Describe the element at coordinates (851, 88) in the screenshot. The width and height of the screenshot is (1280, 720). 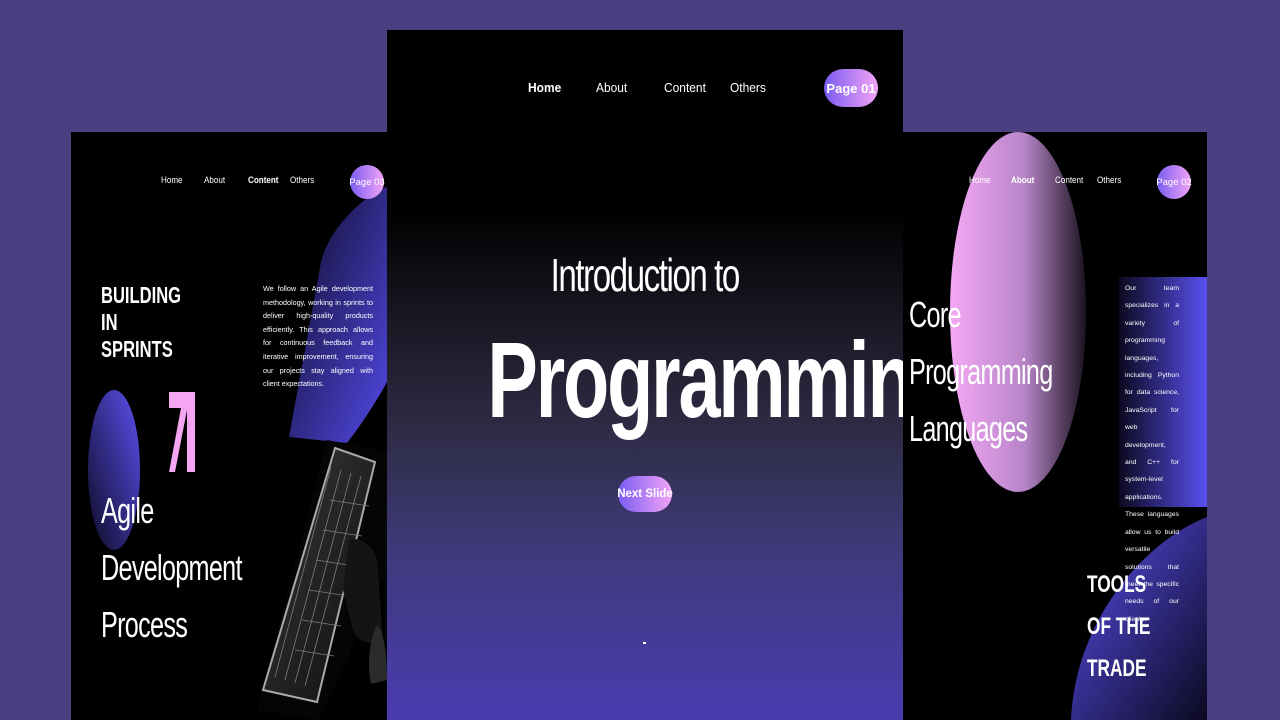
I see `page-badge: Page 01` at that location.